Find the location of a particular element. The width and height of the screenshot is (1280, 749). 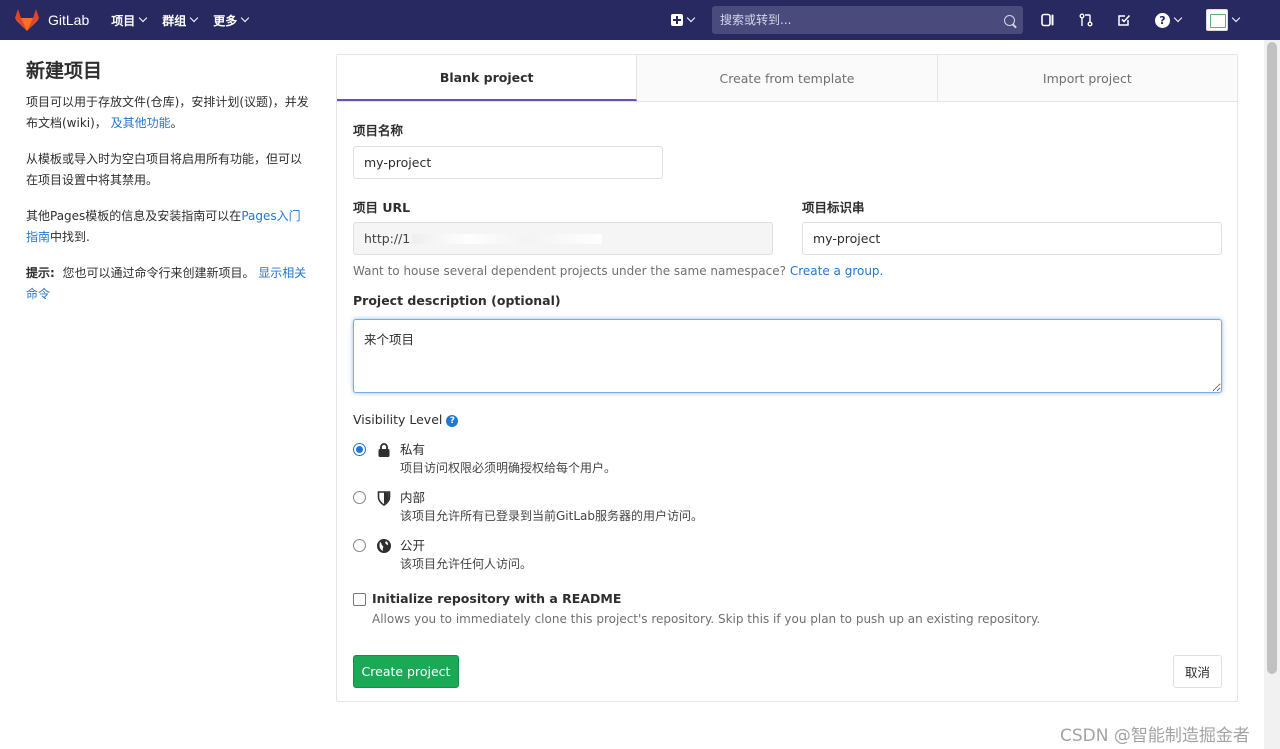

visibility-radio-private is located at coordinates (359, 449).